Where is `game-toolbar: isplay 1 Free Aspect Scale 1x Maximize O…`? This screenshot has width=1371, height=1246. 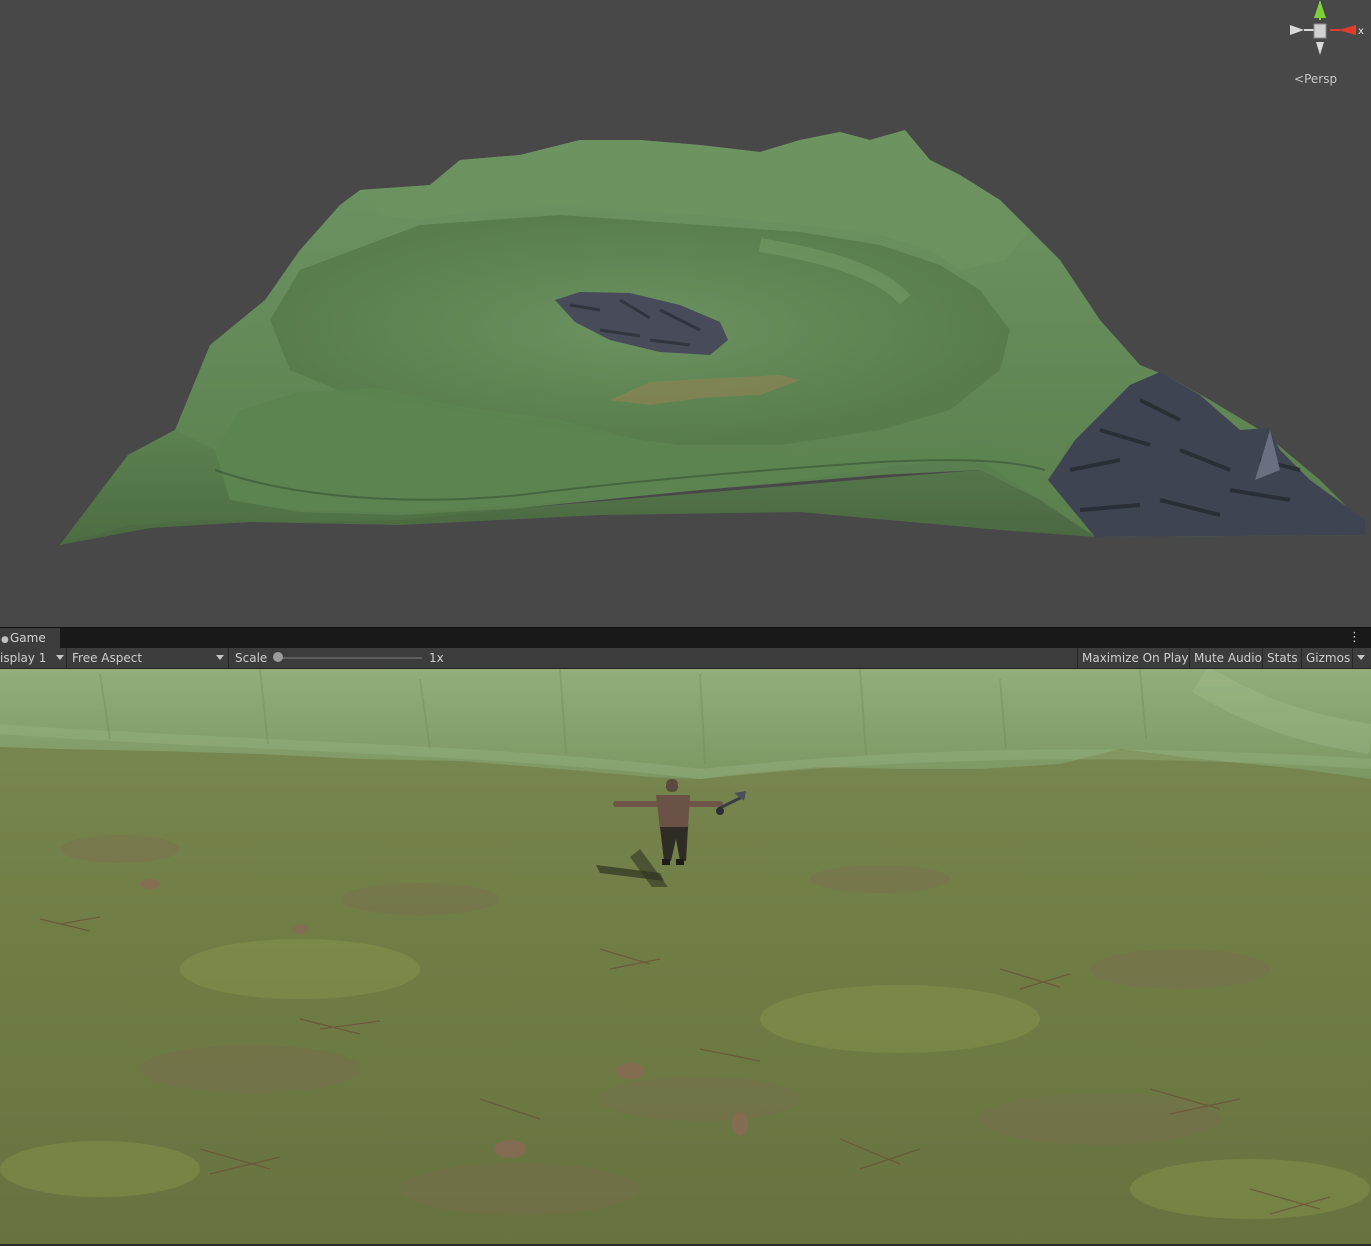 game-toolbar: isplay 1 Free Aspect Scale 1x Maximize O… is located at coordinates (685, 658).